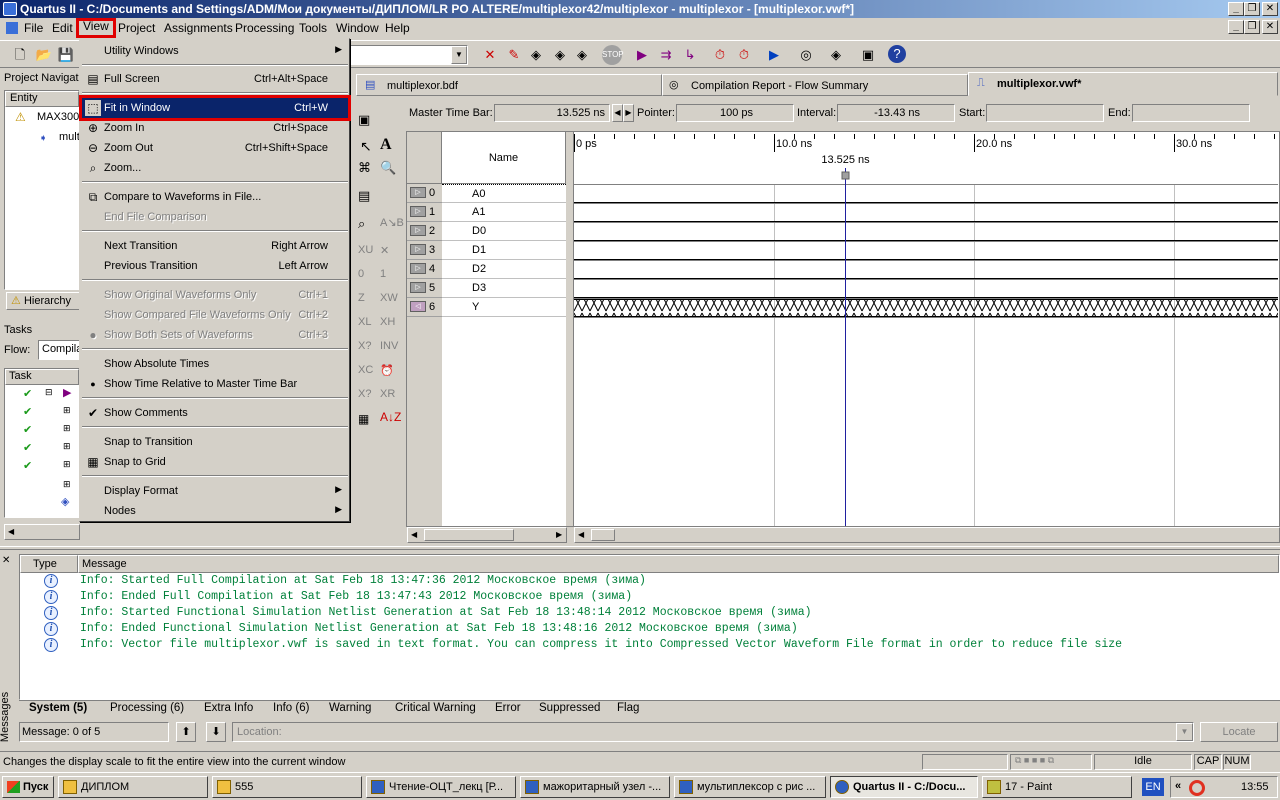 The width and height of the screenshot is (1280, 800). I want to click on invert-icon: INV, so click(389, 346).